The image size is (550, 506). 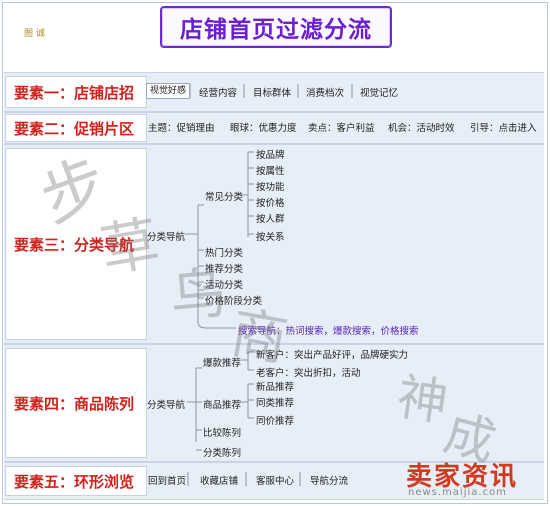 I want to click on item-business-content: 经营内容, so click(x=218, y=93).